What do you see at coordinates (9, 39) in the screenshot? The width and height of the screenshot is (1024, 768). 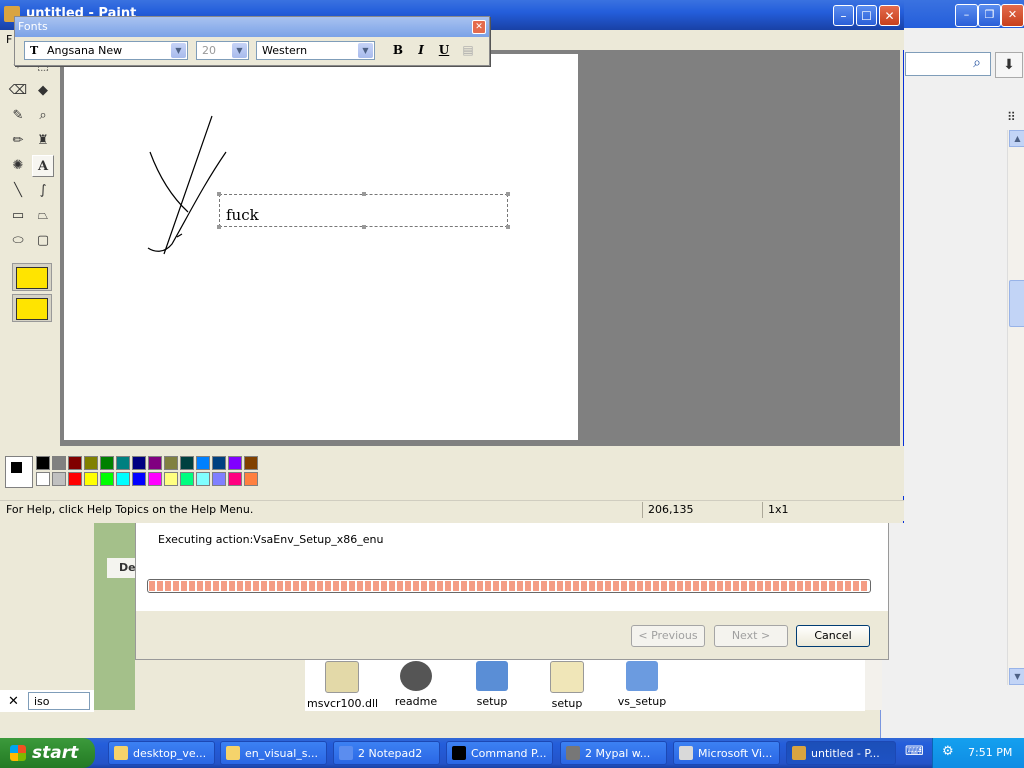 I see `menu-file: F` at bounding box center [9, 39].